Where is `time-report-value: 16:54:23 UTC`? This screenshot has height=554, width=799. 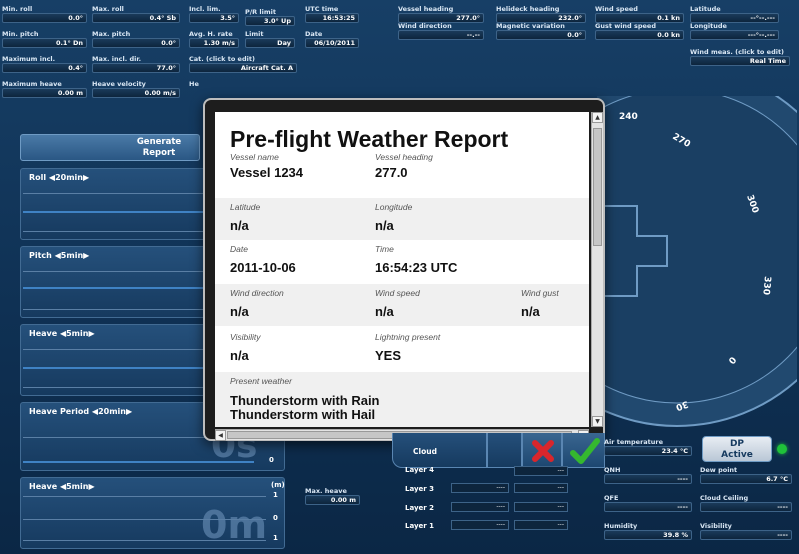
time-report-value: 16:54:23 UTC is located at coordinates (416, 267).